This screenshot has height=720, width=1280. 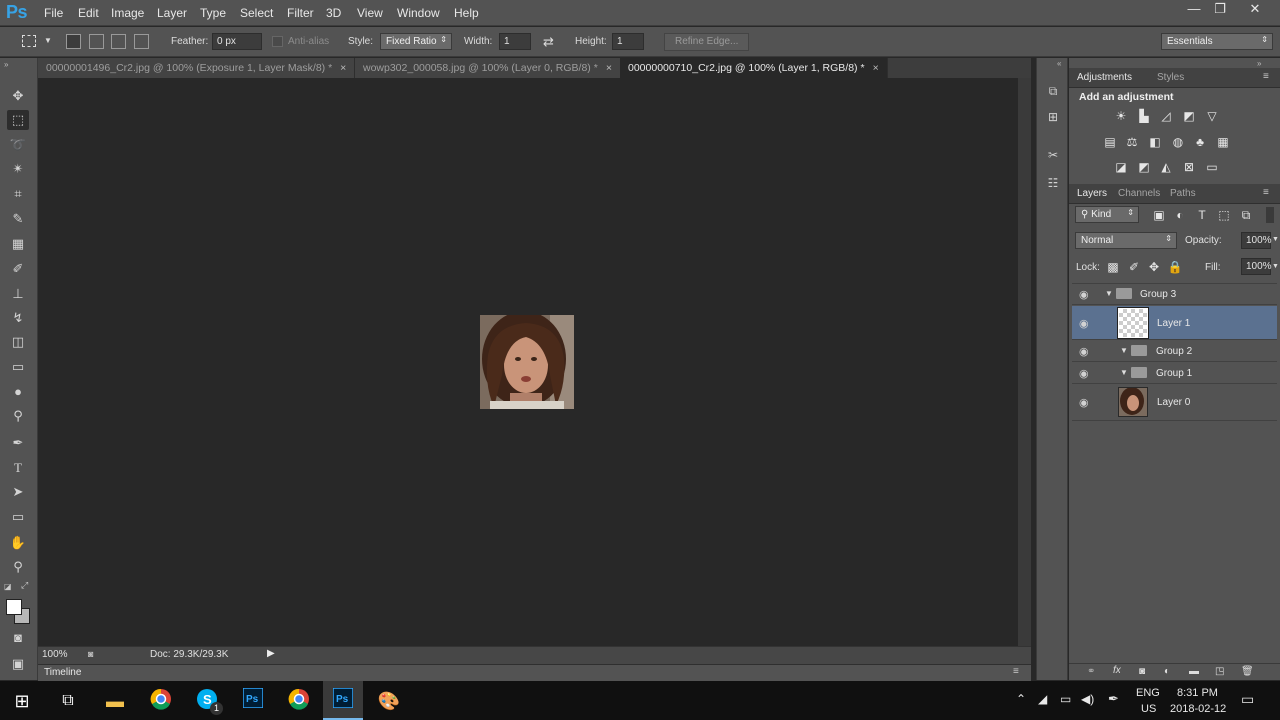 What do you see at coordinates (18, 194) in the screenshot?
I see `crop-tool-icon: ⌗` at bounding box center [18, 194].